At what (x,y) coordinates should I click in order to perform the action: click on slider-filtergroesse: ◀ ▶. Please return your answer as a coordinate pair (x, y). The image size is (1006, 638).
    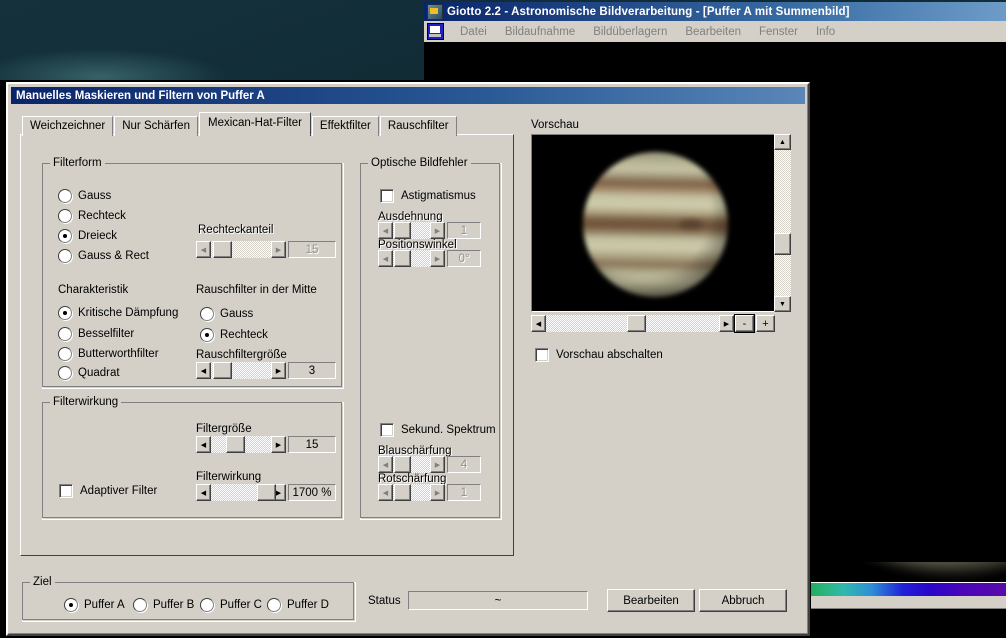
    Looking at the image, I should click on (241, 444).